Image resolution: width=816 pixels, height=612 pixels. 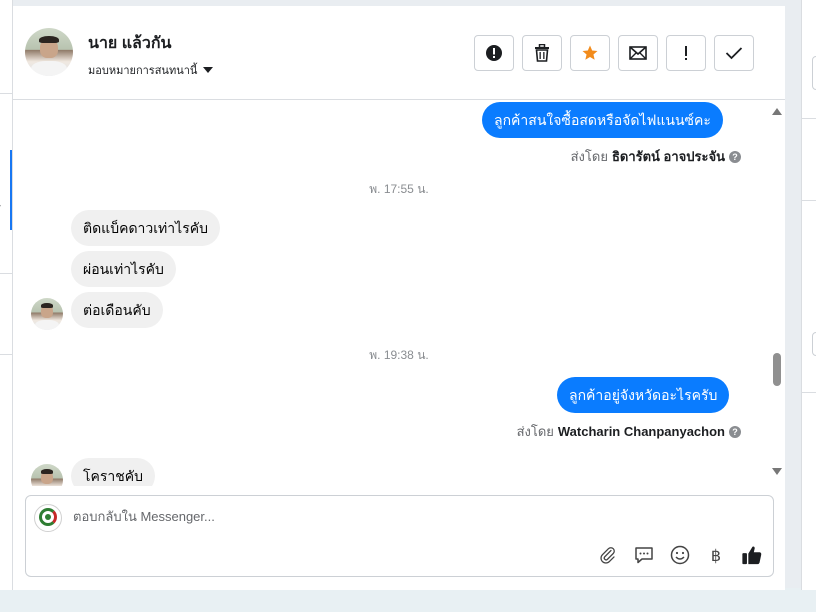 I want to click on delete-button, so click(x=542, y=53).